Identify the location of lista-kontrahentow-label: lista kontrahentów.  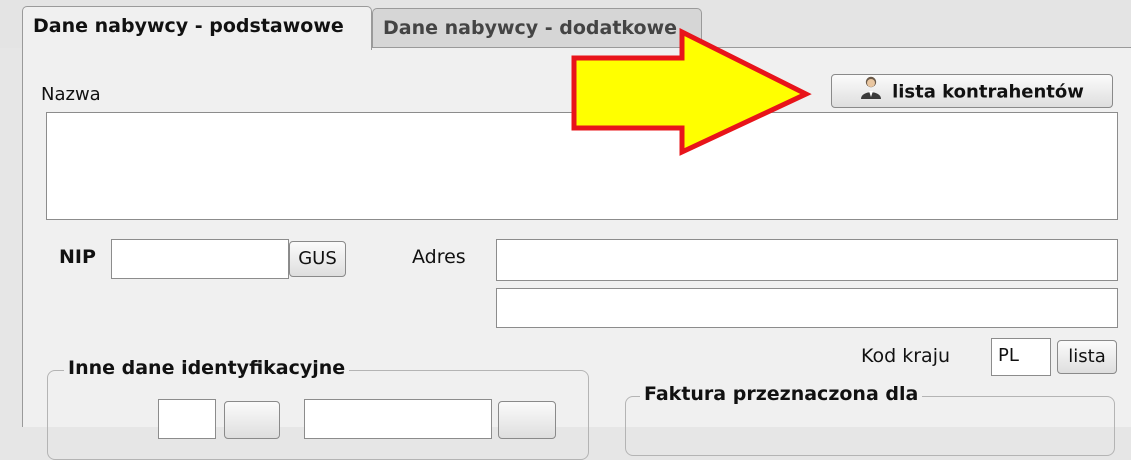
(988, 92).